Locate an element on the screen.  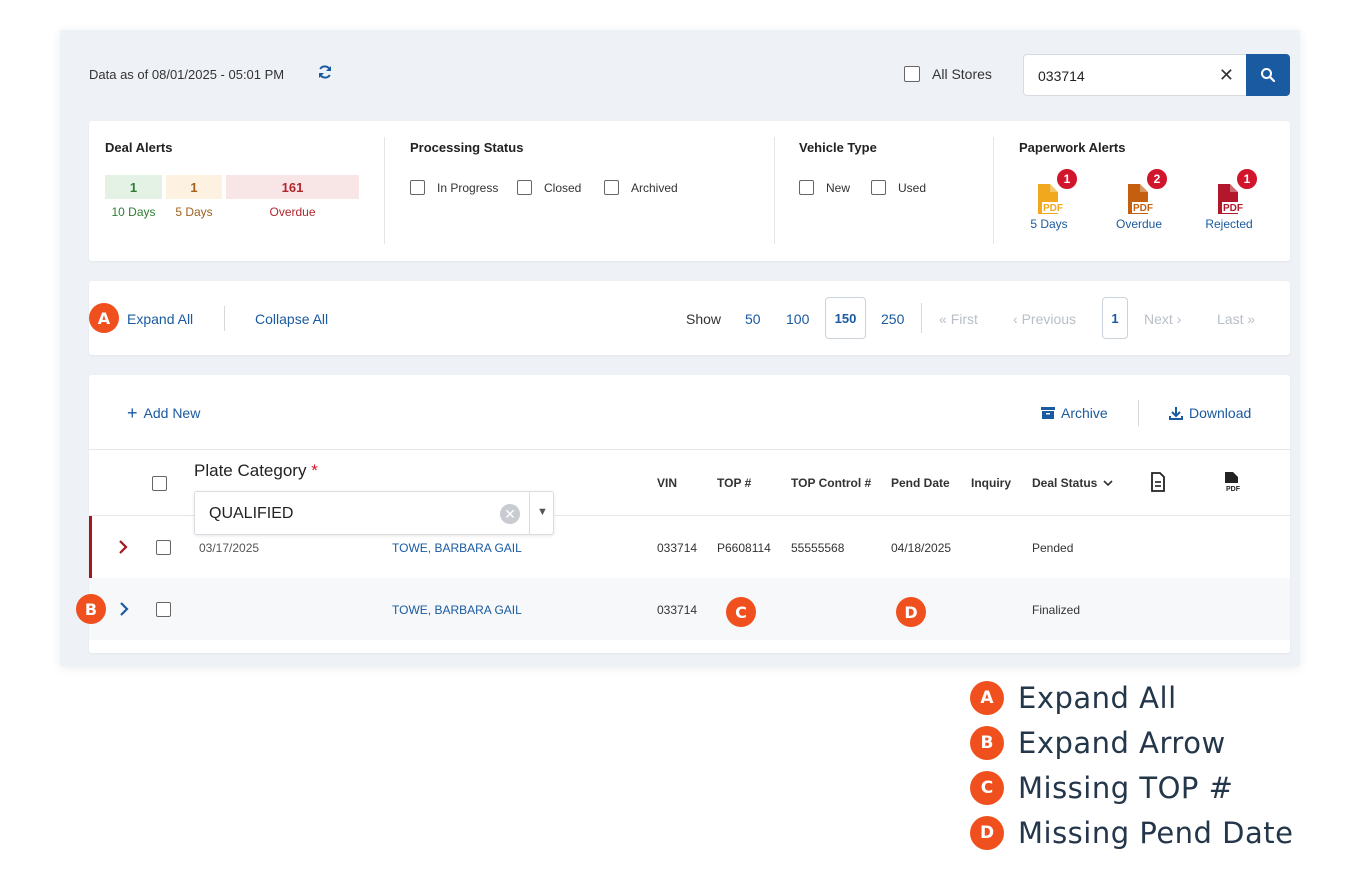
archive-icon is located at coordinates (1048, 413).